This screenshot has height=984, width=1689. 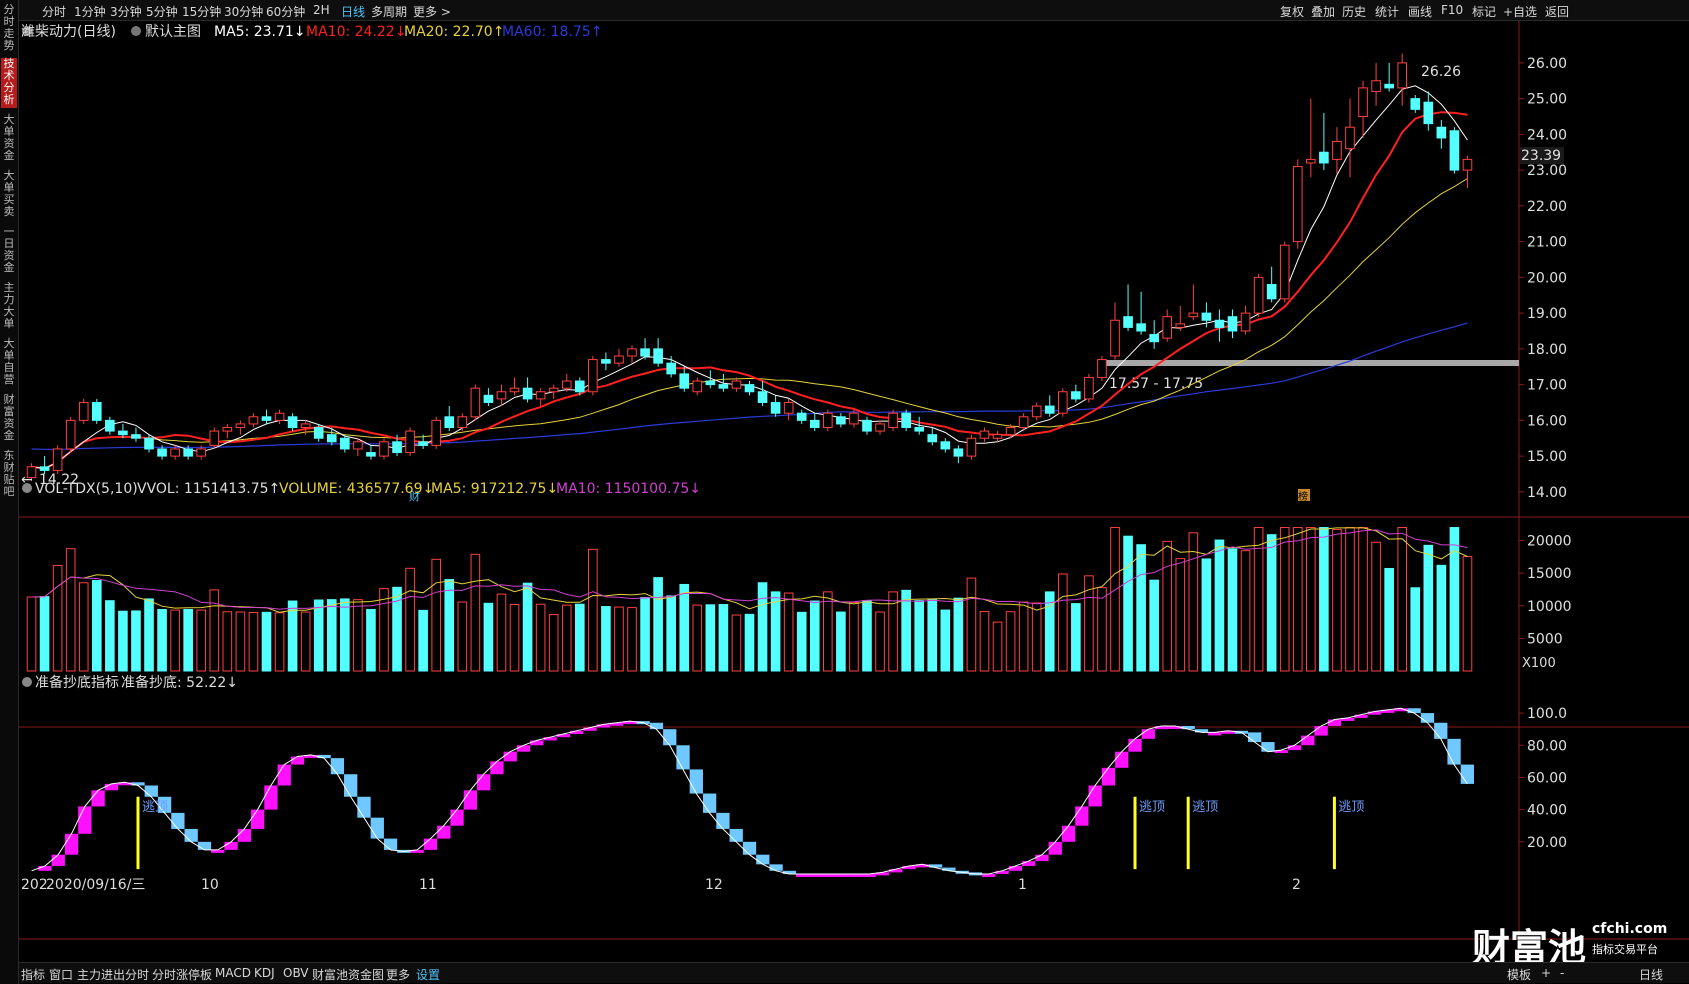 I want to click on tab-fund-chart: 财富池资金图, so click(x=348, y=974).